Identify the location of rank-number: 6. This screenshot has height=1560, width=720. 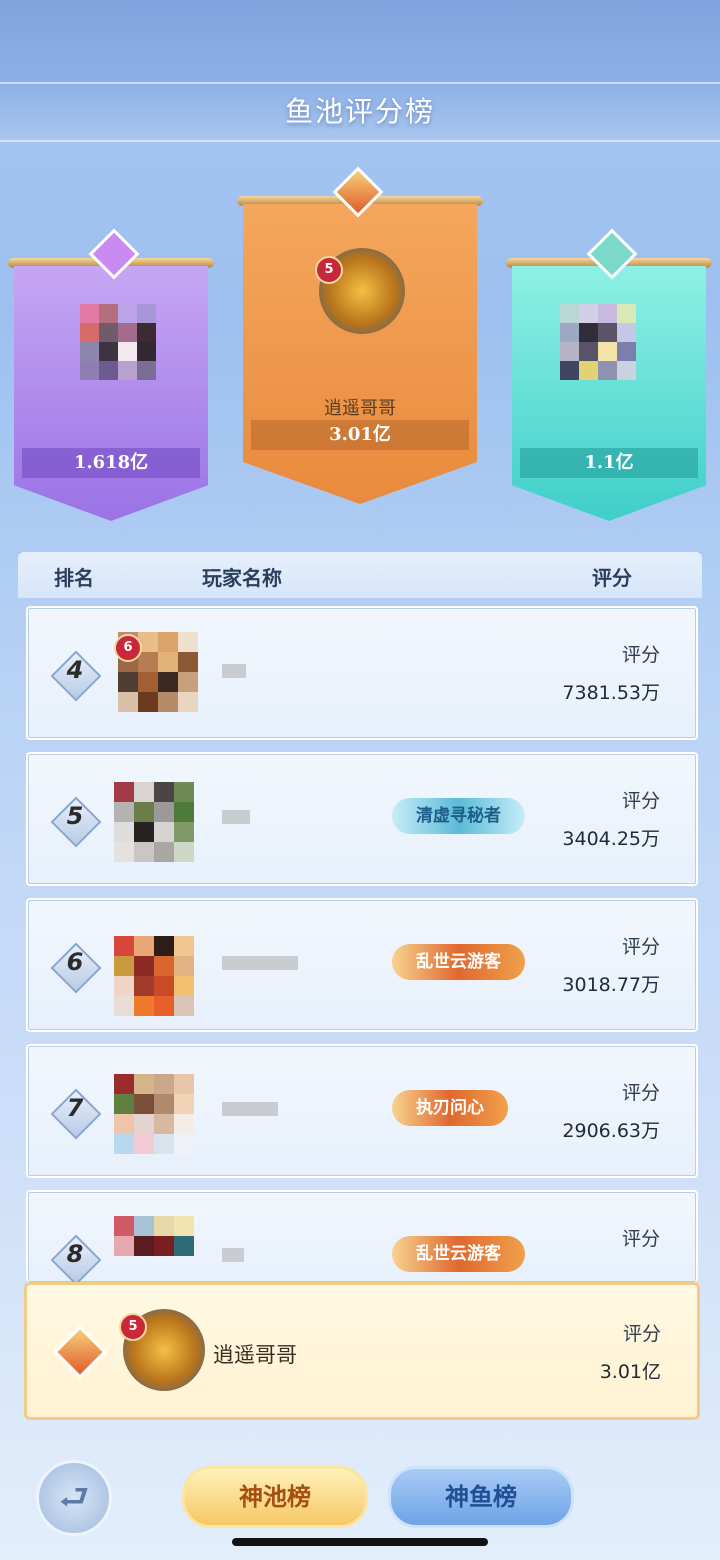
(75, 962).